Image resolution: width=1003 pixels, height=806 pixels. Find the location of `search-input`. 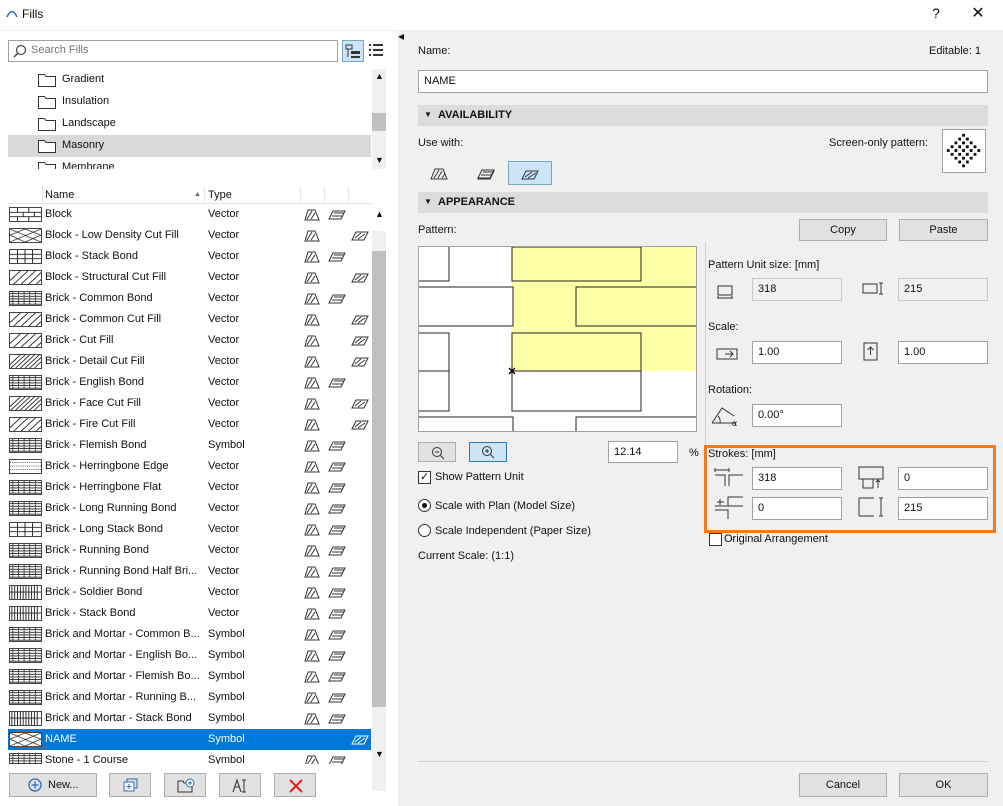

search-input is located at coordinates (181, 50).